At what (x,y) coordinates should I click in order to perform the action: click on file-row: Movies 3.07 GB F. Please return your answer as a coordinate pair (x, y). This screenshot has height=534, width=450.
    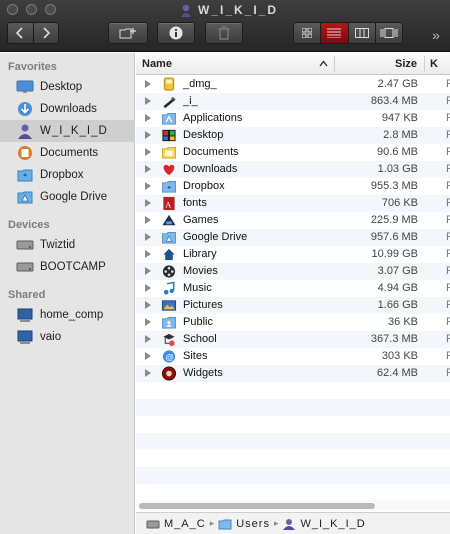
    Looking at the image, I should click on (293, 271).